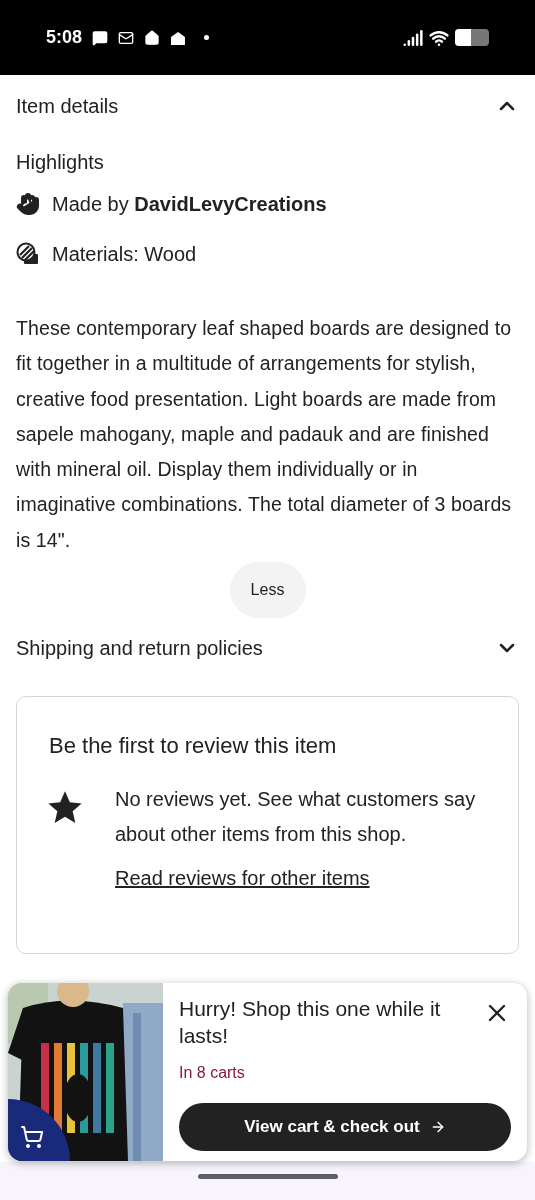  Describe the element at coordinates (126, 37) in the screenshot. I see `mail-icon` at that location.